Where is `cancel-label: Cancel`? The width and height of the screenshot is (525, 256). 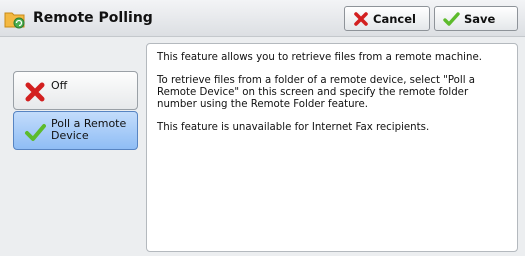 cancel-label: Cancel is located at coordinates (394, 18).